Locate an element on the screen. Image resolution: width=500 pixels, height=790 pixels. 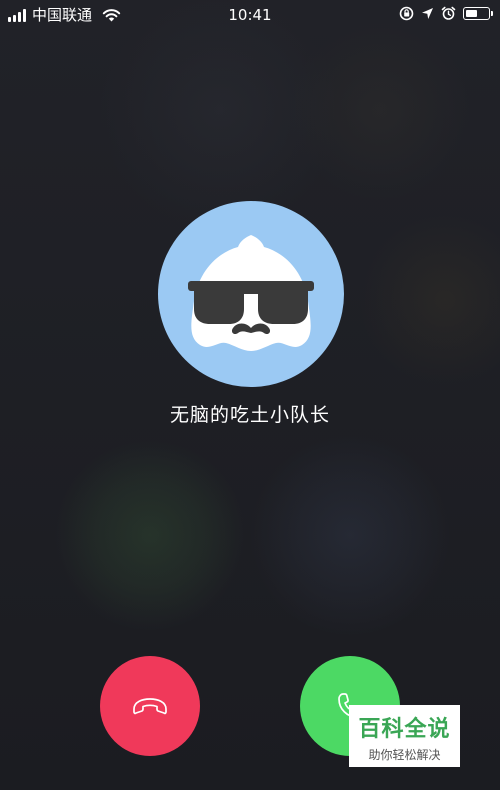
battery-icon is located at coordinates (478, 13).